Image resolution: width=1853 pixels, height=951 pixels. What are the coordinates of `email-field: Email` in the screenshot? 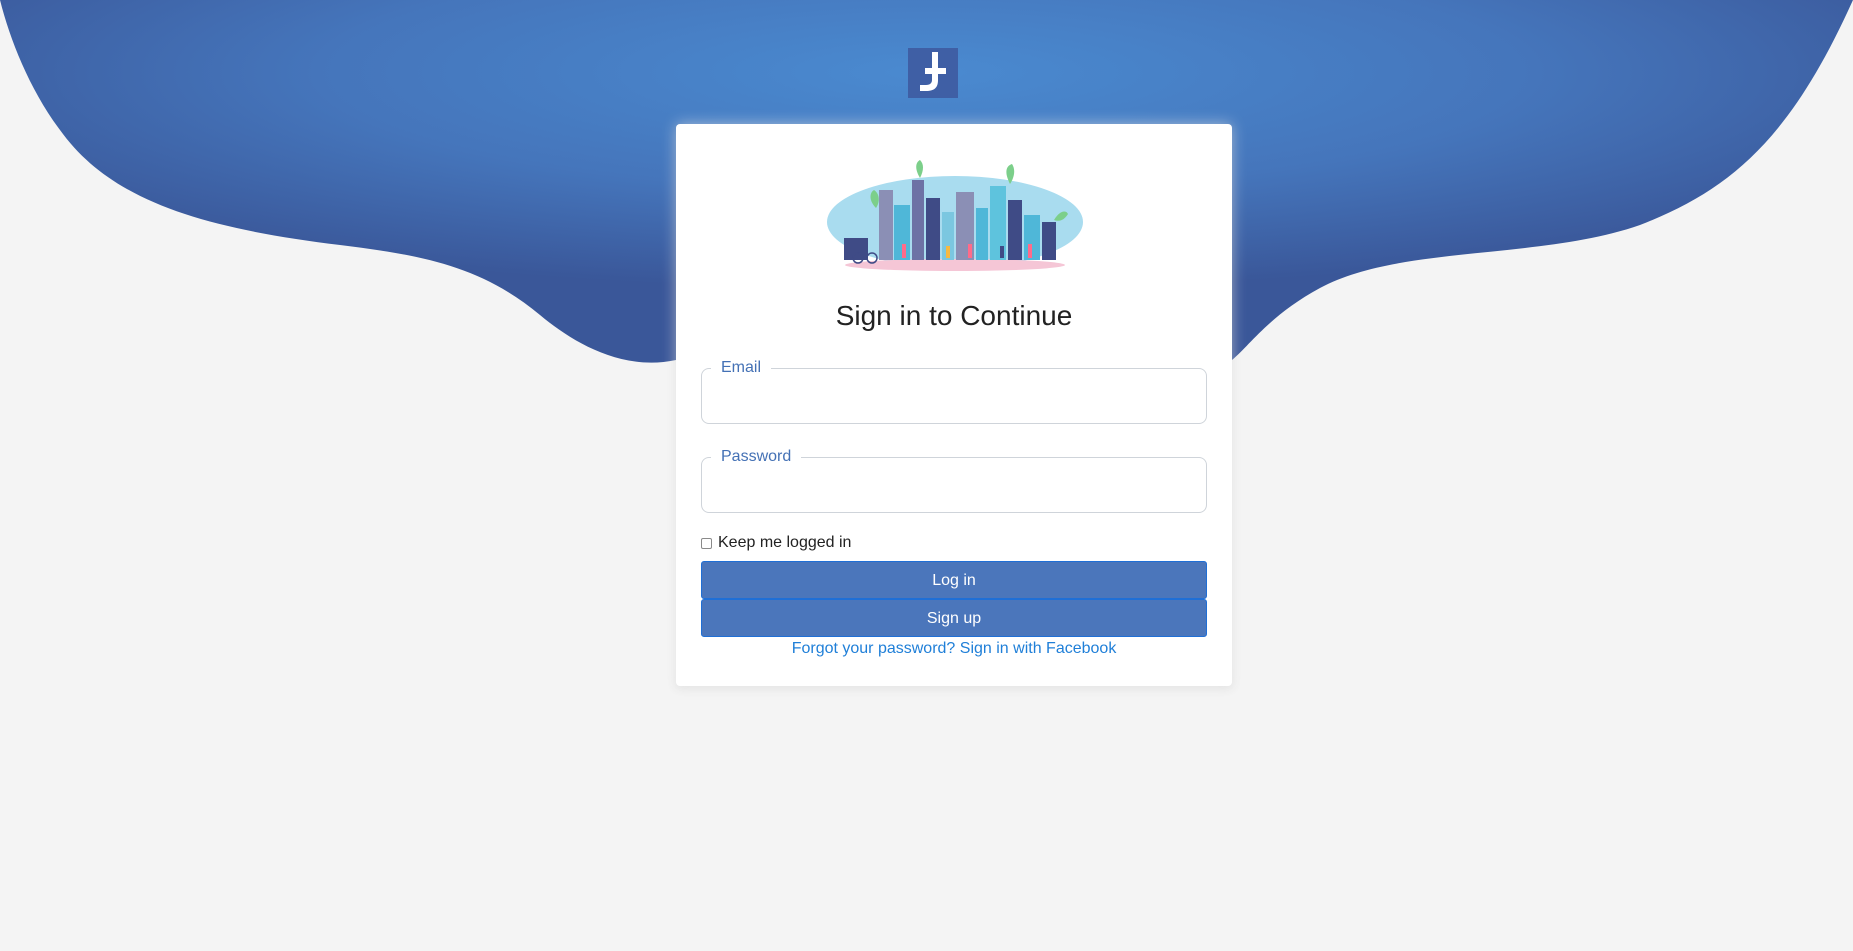 It's located at (954, 391).